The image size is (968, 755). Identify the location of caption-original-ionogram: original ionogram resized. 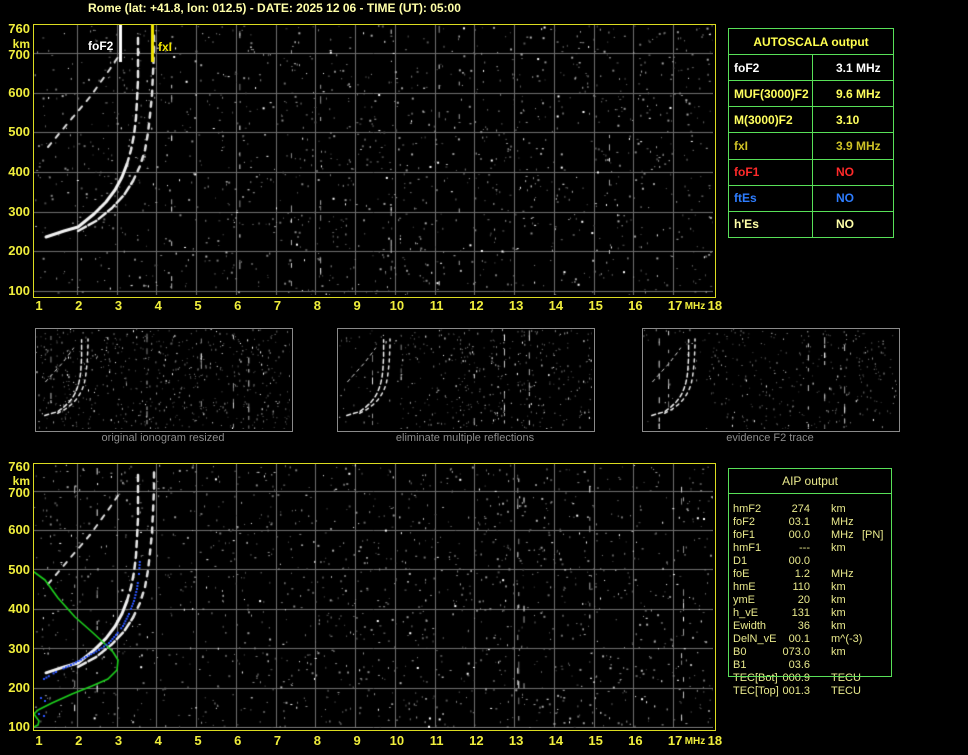
(163, 438).